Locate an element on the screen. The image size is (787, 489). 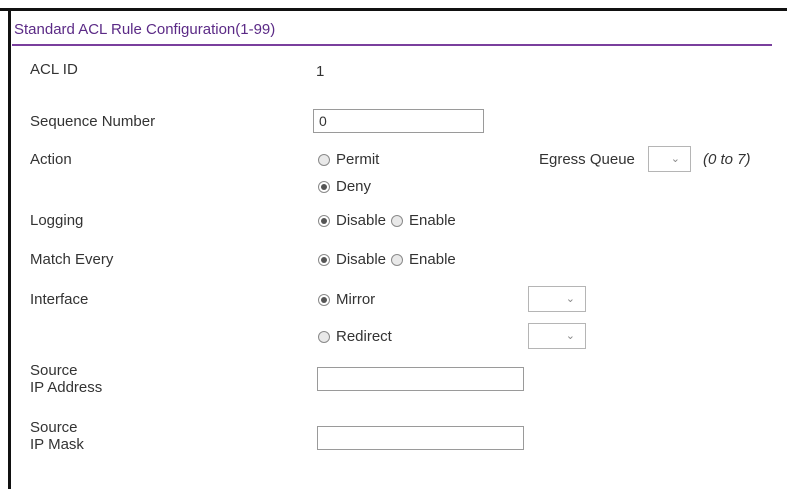
panel-title: Standard ACL Rule Configuration(1-99) is located at coordinates (392, 30).